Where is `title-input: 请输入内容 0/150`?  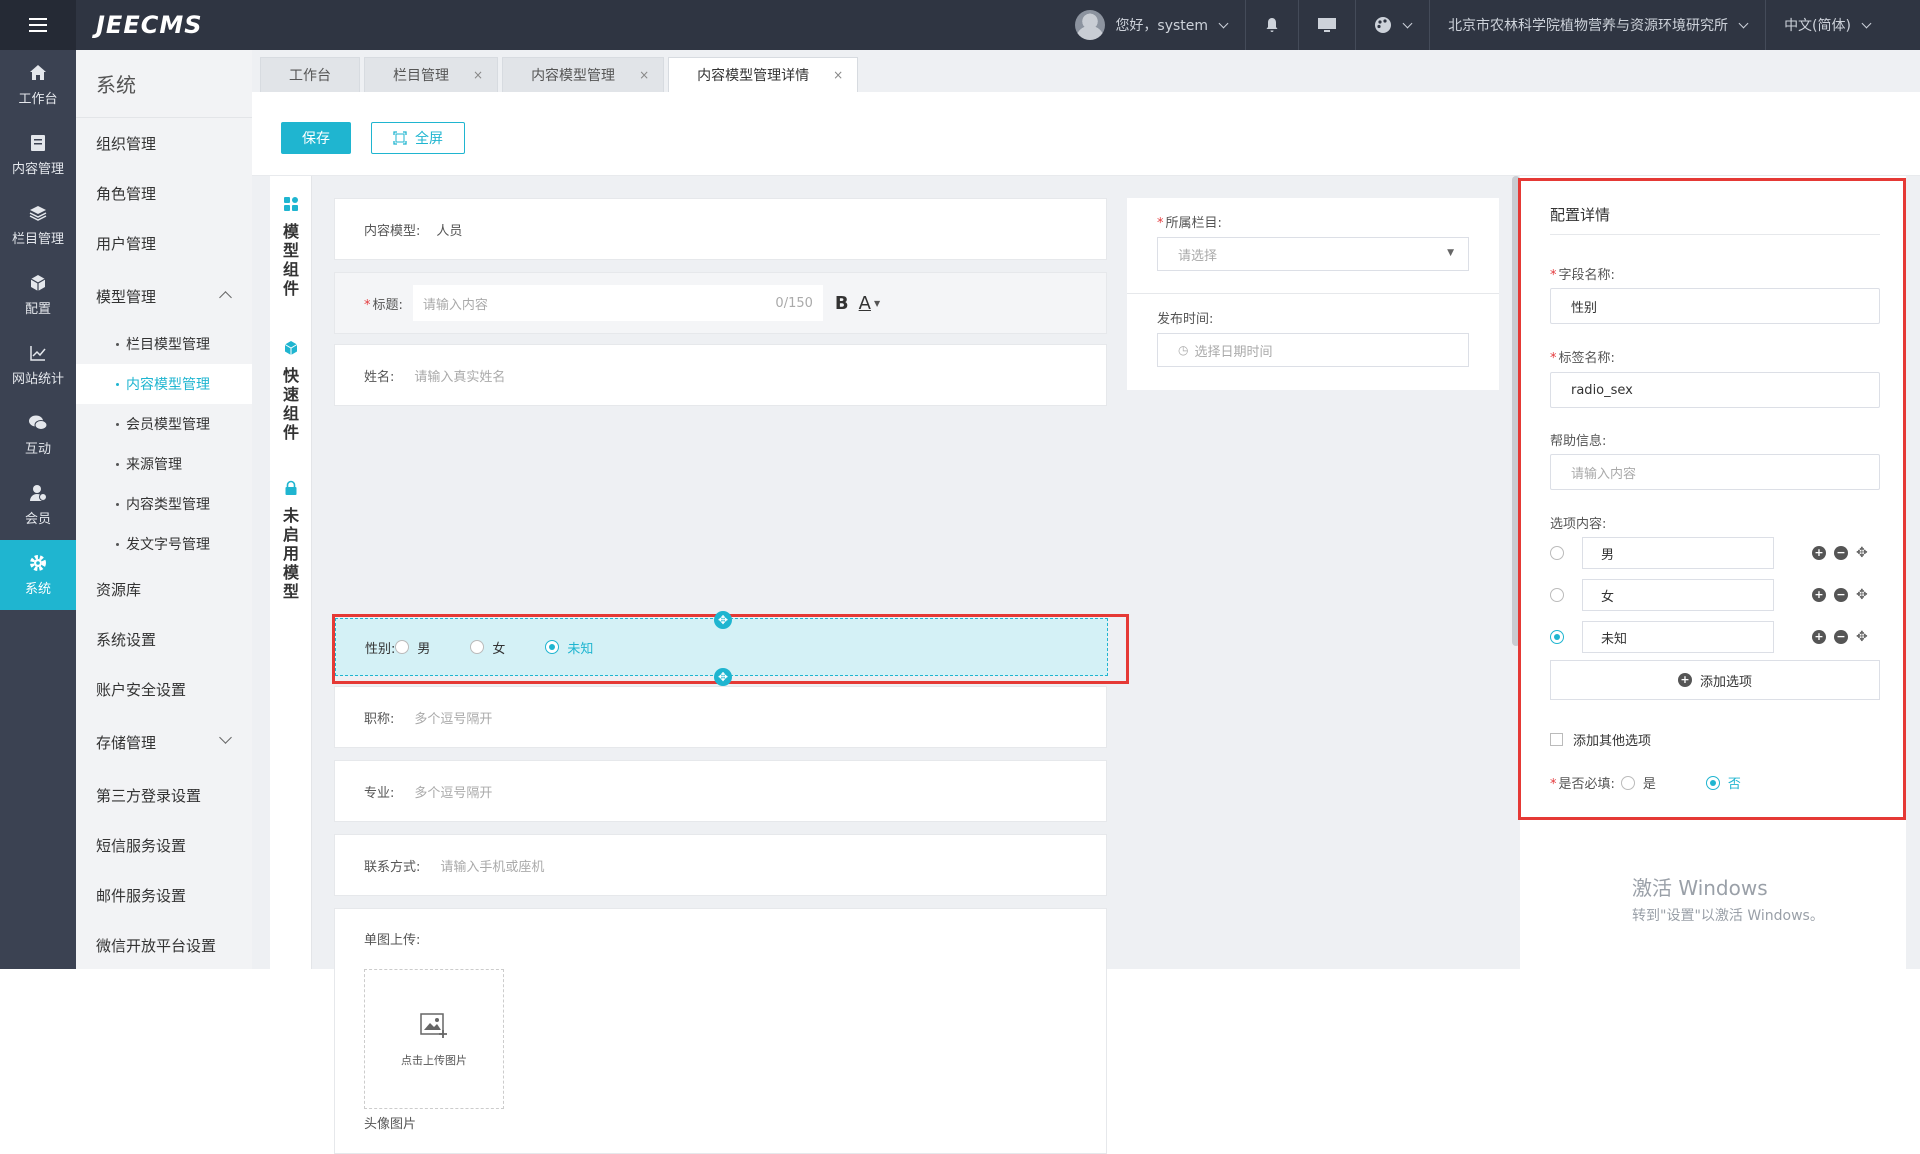
title-input: 请输入内容 0/150 is located at coordinates (617, 303).